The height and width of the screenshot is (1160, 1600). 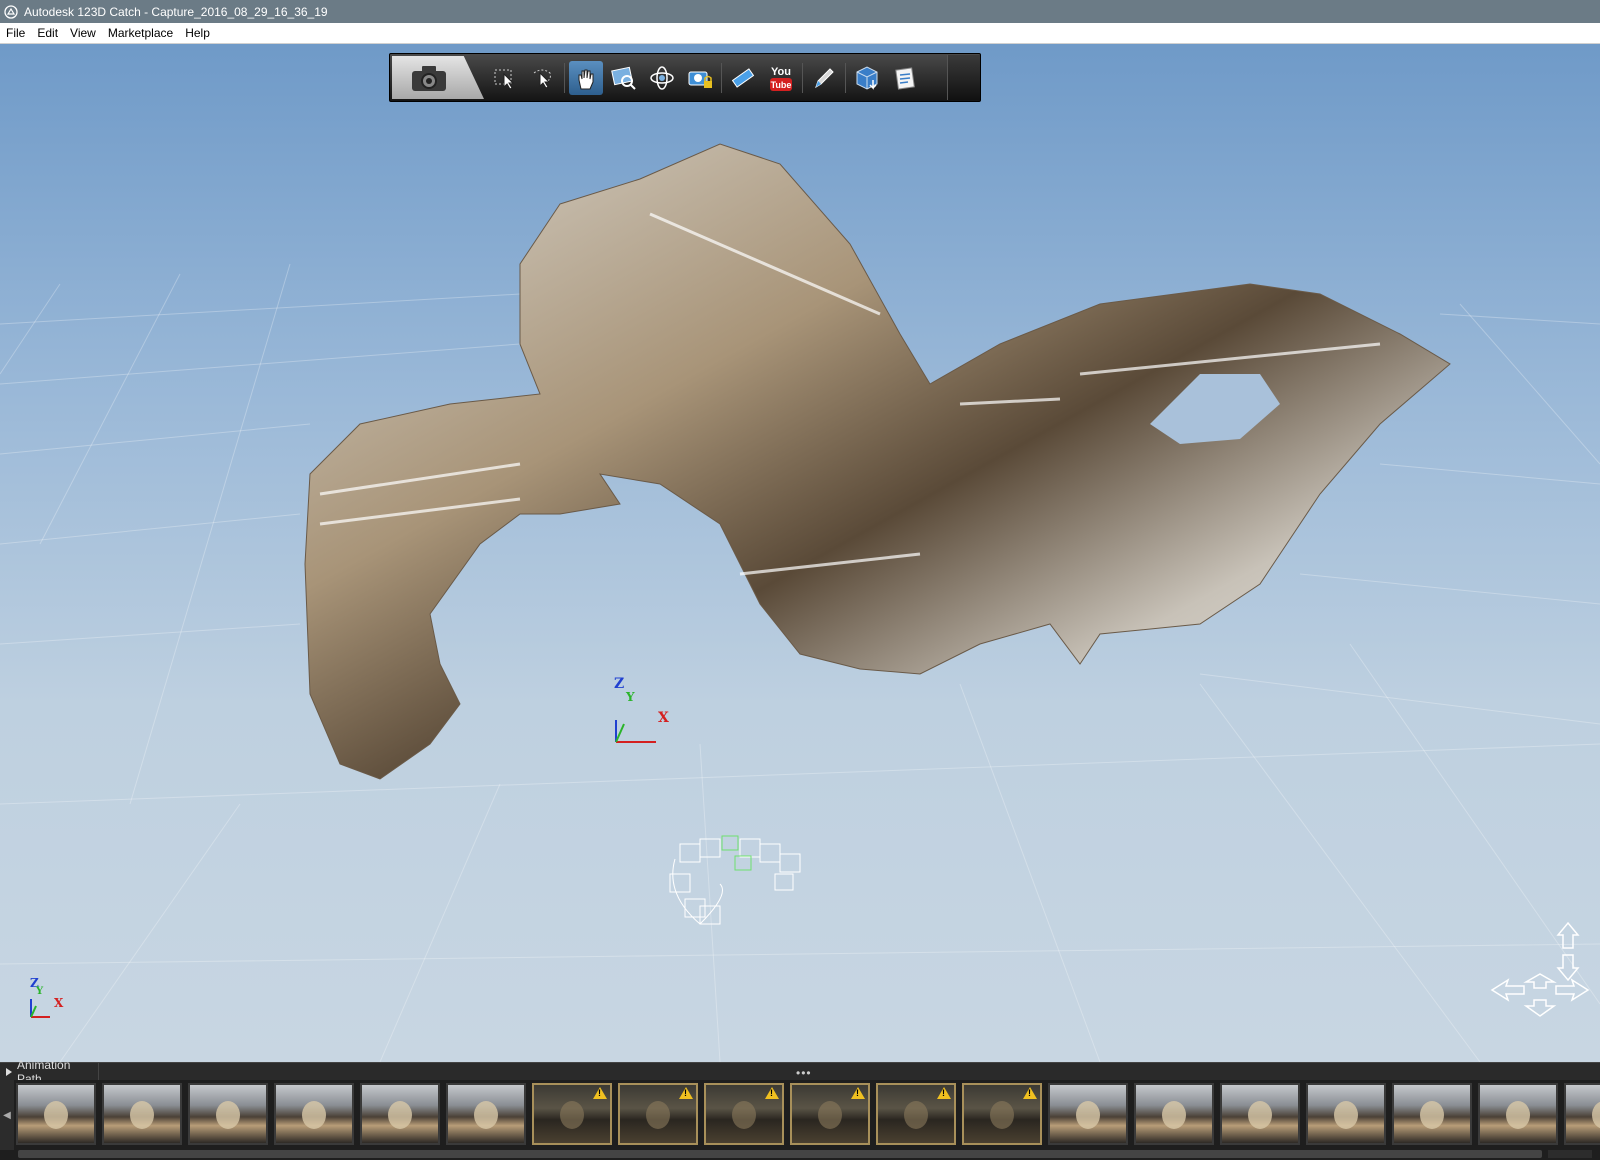 What do you see at coordinates (505, 78) in the screenshot?
I see `select-tool-button` at bounding box center [505, 78].